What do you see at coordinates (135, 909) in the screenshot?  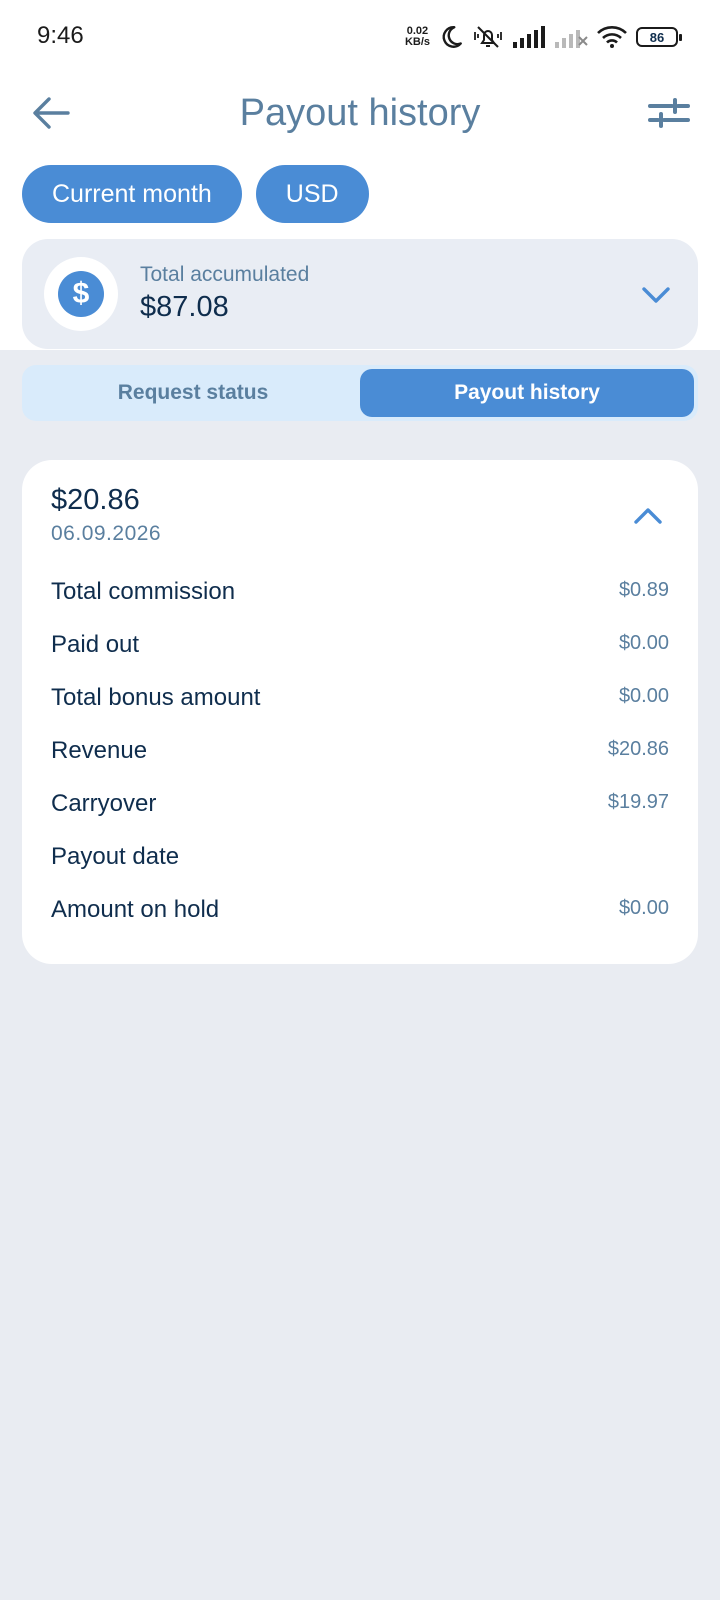 I see `row-label: Amount on hold` at bounding box center [135, 909].